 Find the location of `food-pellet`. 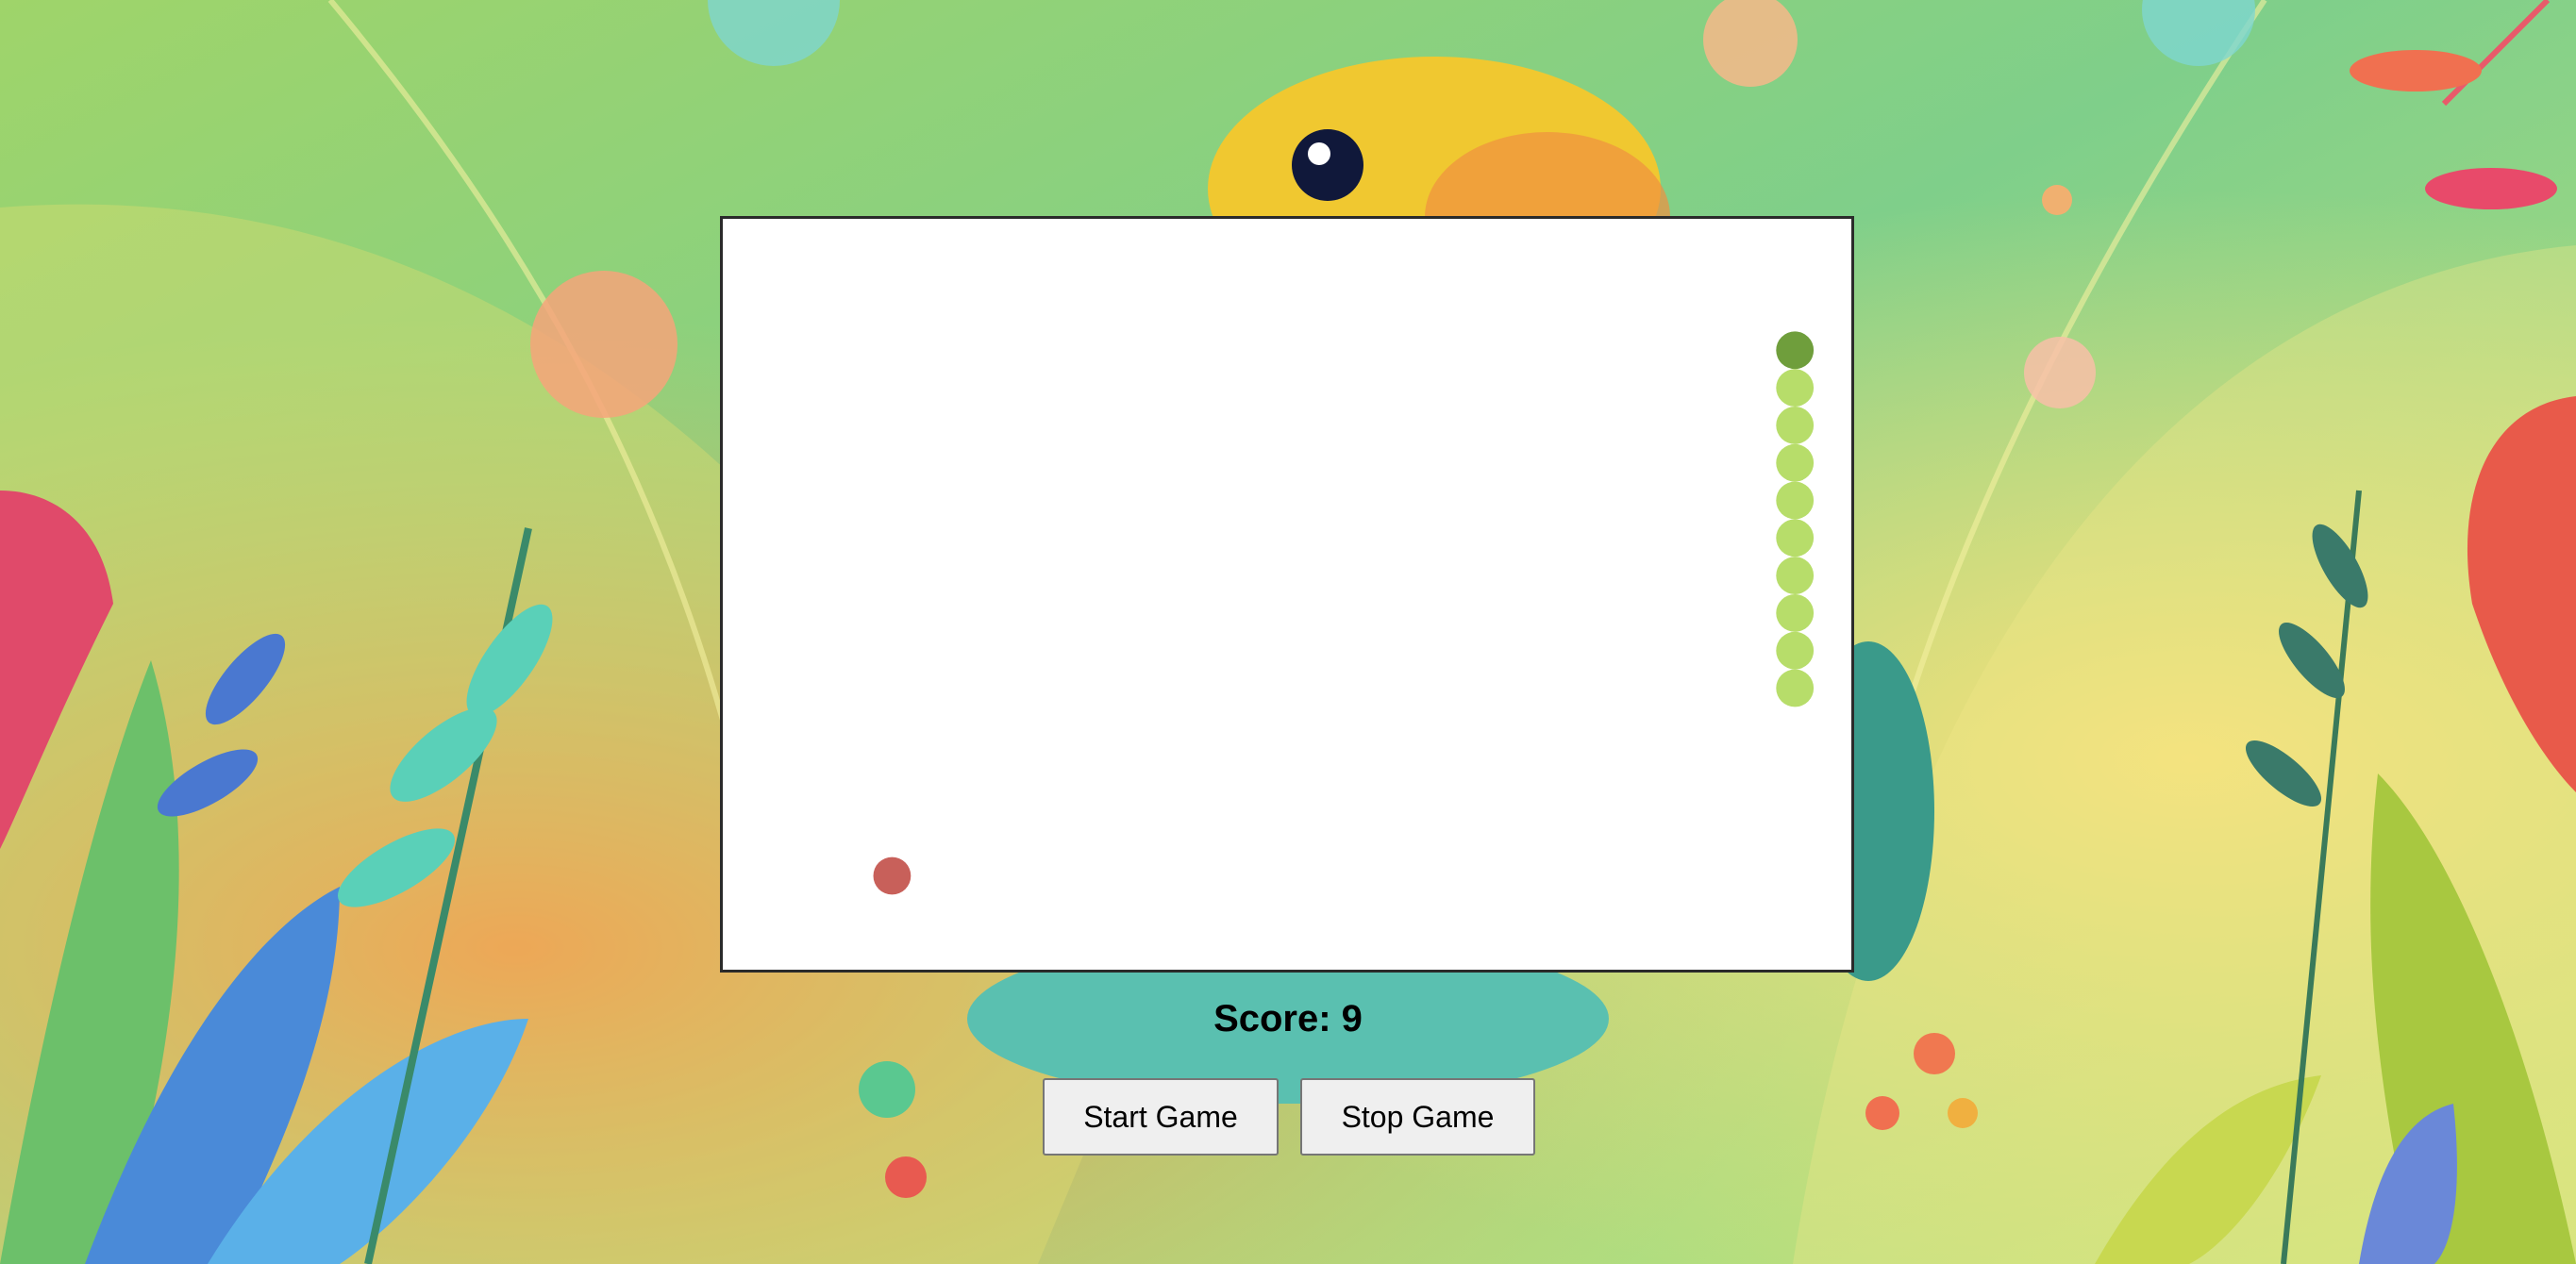

food-pellet is located at coordinates (892, 876).